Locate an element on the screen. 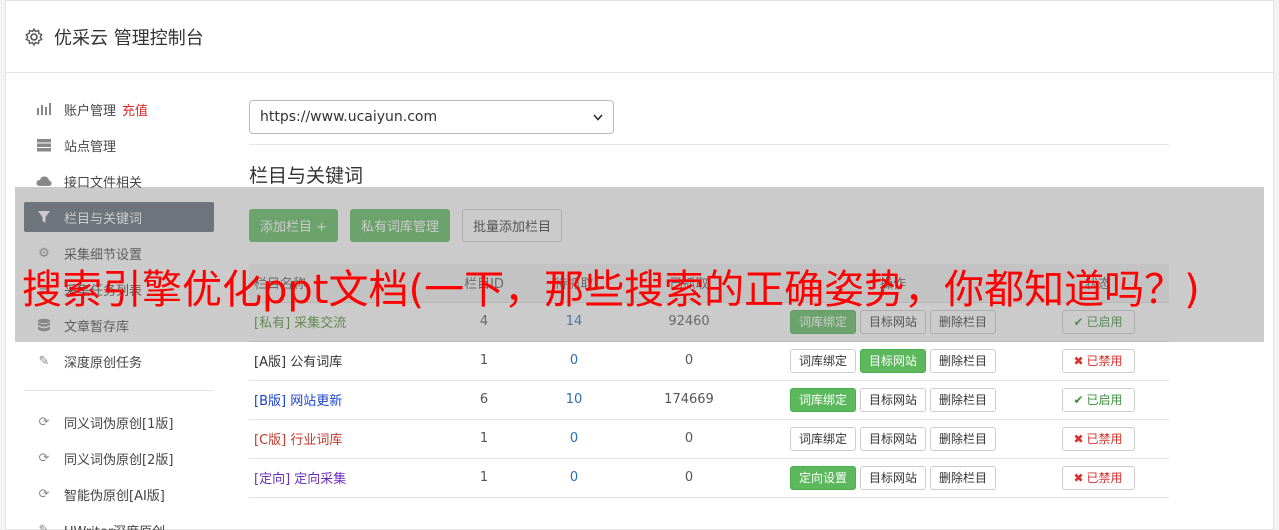 The height and width of the screenshot is (530, 1279). table-row: [A版] 公有词库 1 0 0 词库绑定 目标网站 删除栏目 ✖ 已禁用 is located at coordinates (709, 361).